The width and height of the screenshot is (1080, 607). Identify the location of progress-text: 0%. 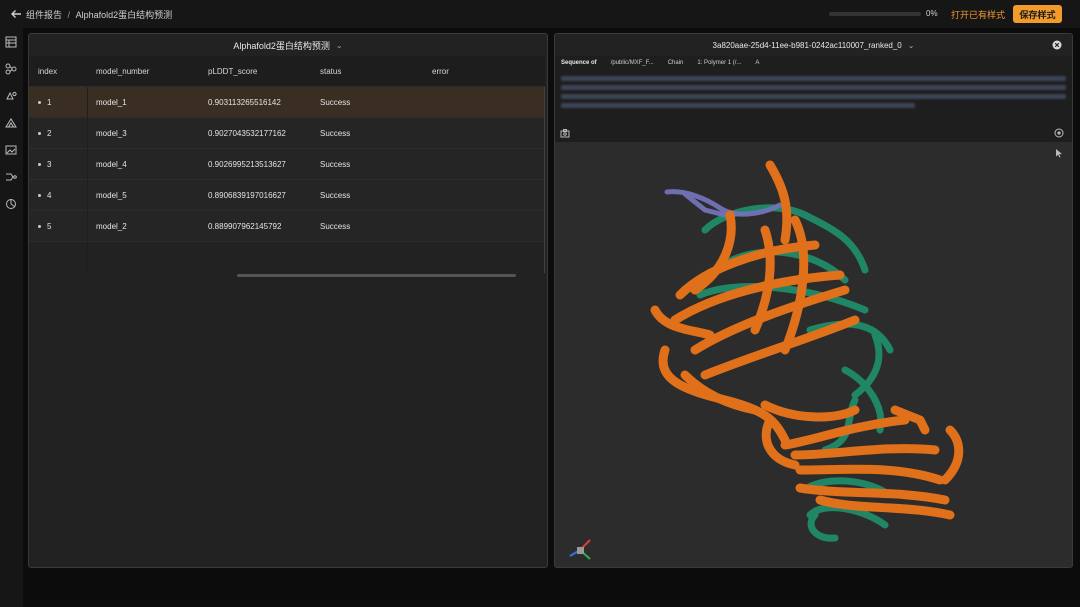
(932, 13).